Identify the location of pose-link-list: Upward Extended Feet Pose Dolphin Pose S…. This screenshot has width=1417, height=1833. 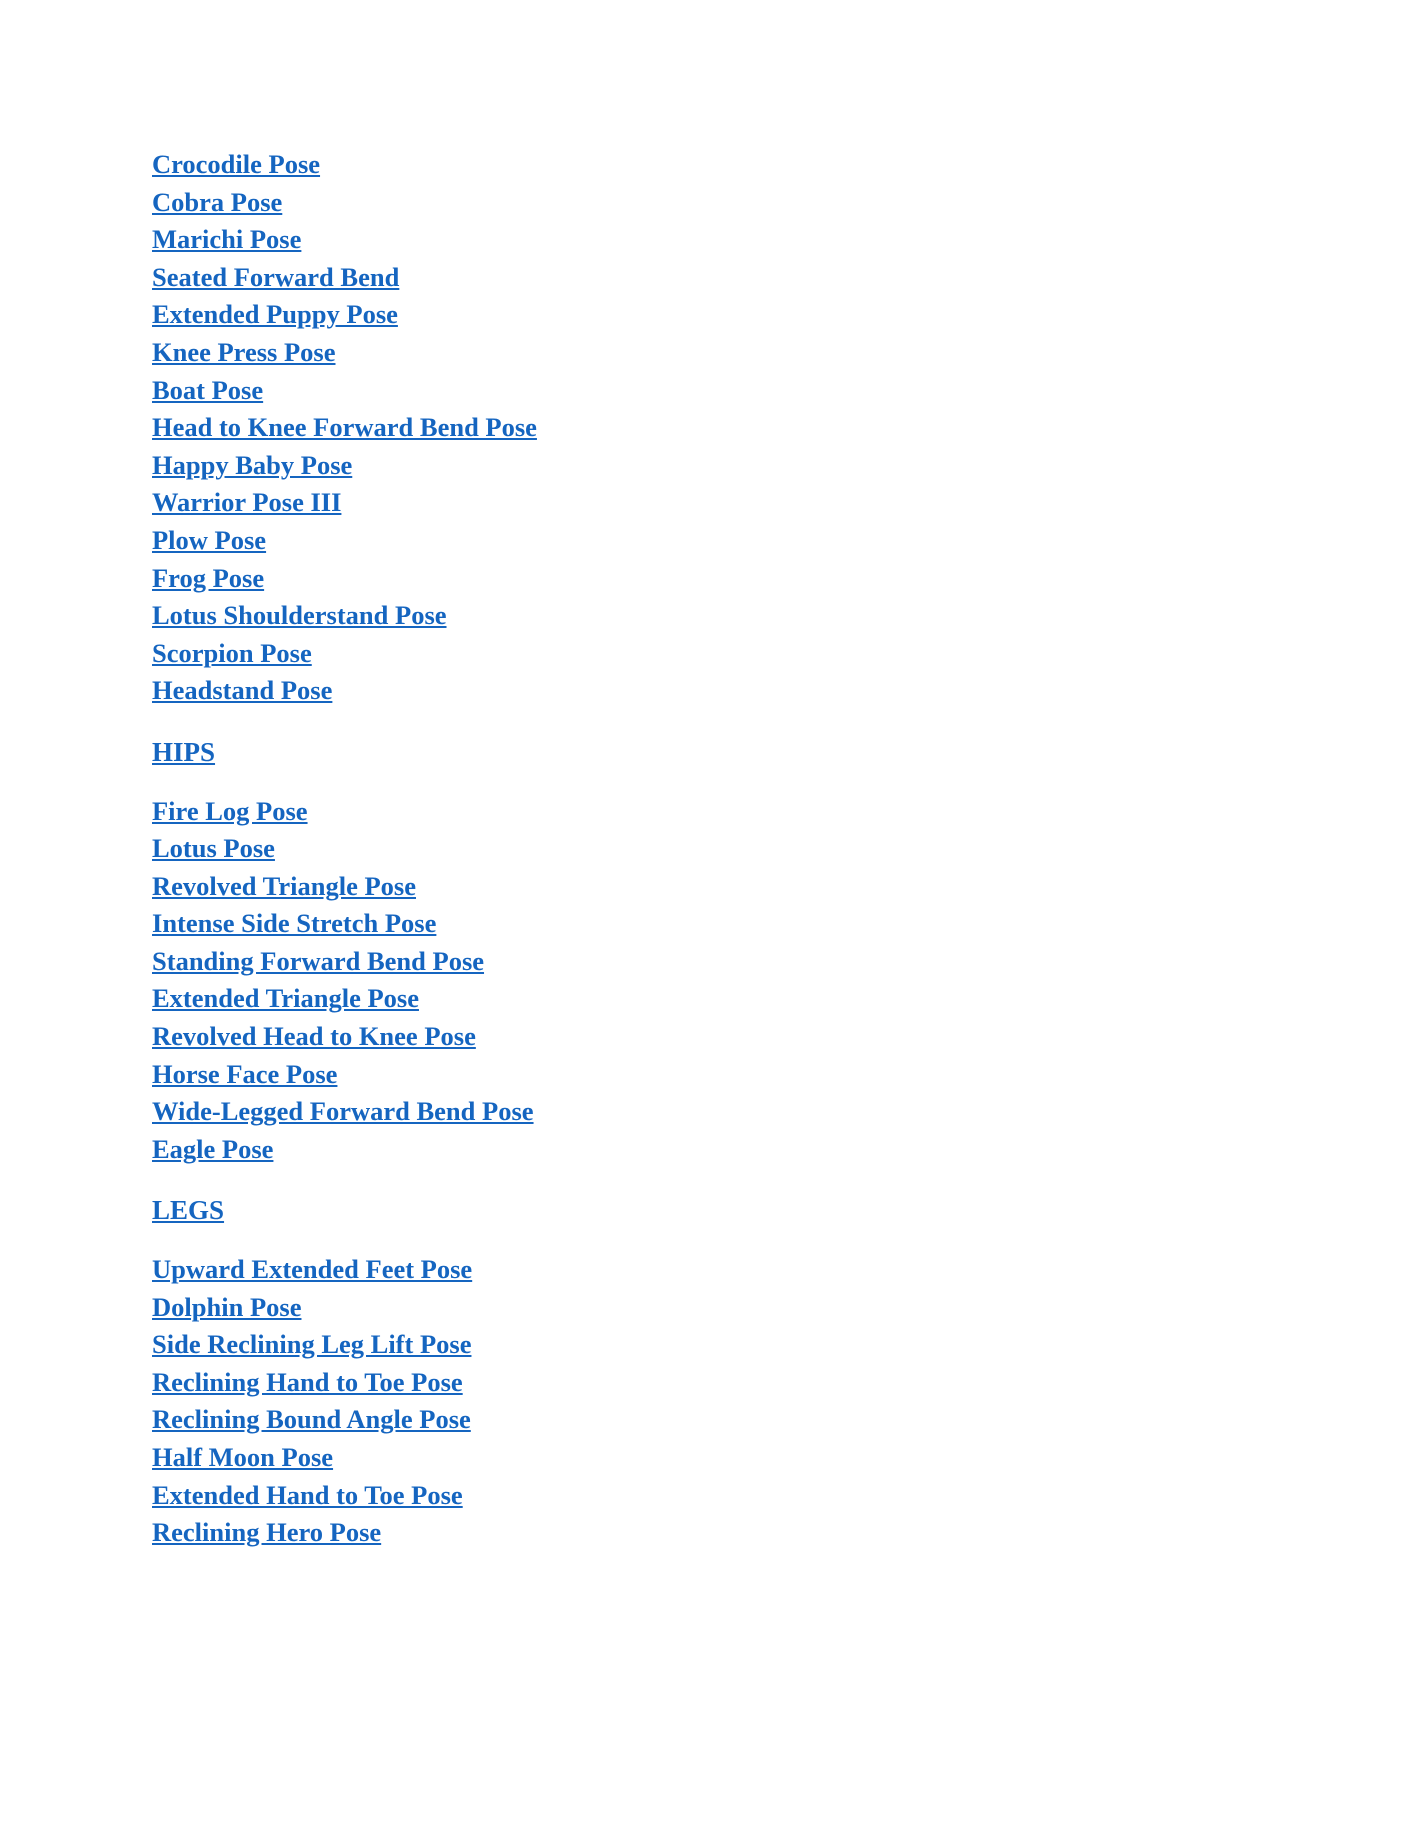
(707, 1403).